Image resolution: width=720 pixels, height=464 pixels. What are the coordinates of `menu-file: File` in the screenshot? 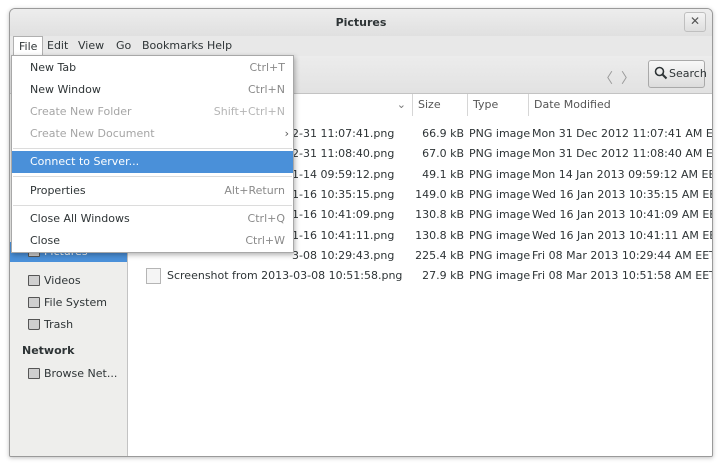 It's located at (28, 46).